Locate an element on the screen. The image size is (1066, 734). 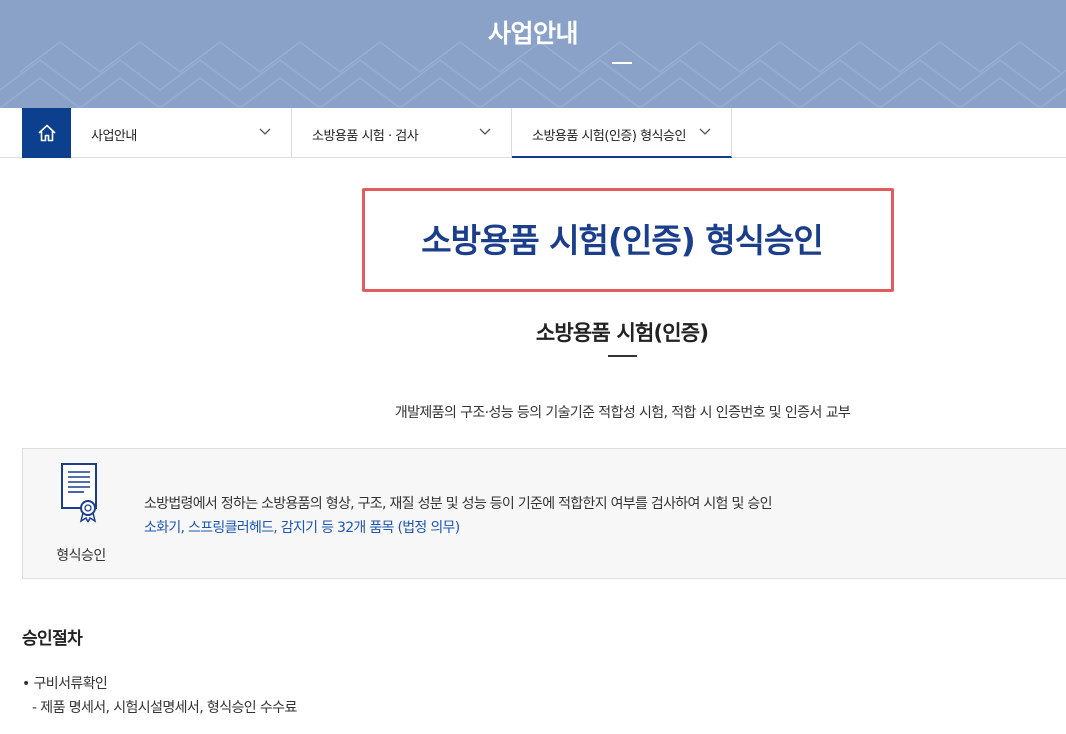
home-icon is located at coordinates (46, 133).